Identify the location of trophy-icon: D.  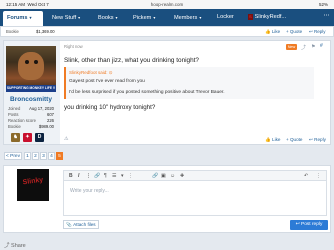
(39, 137).